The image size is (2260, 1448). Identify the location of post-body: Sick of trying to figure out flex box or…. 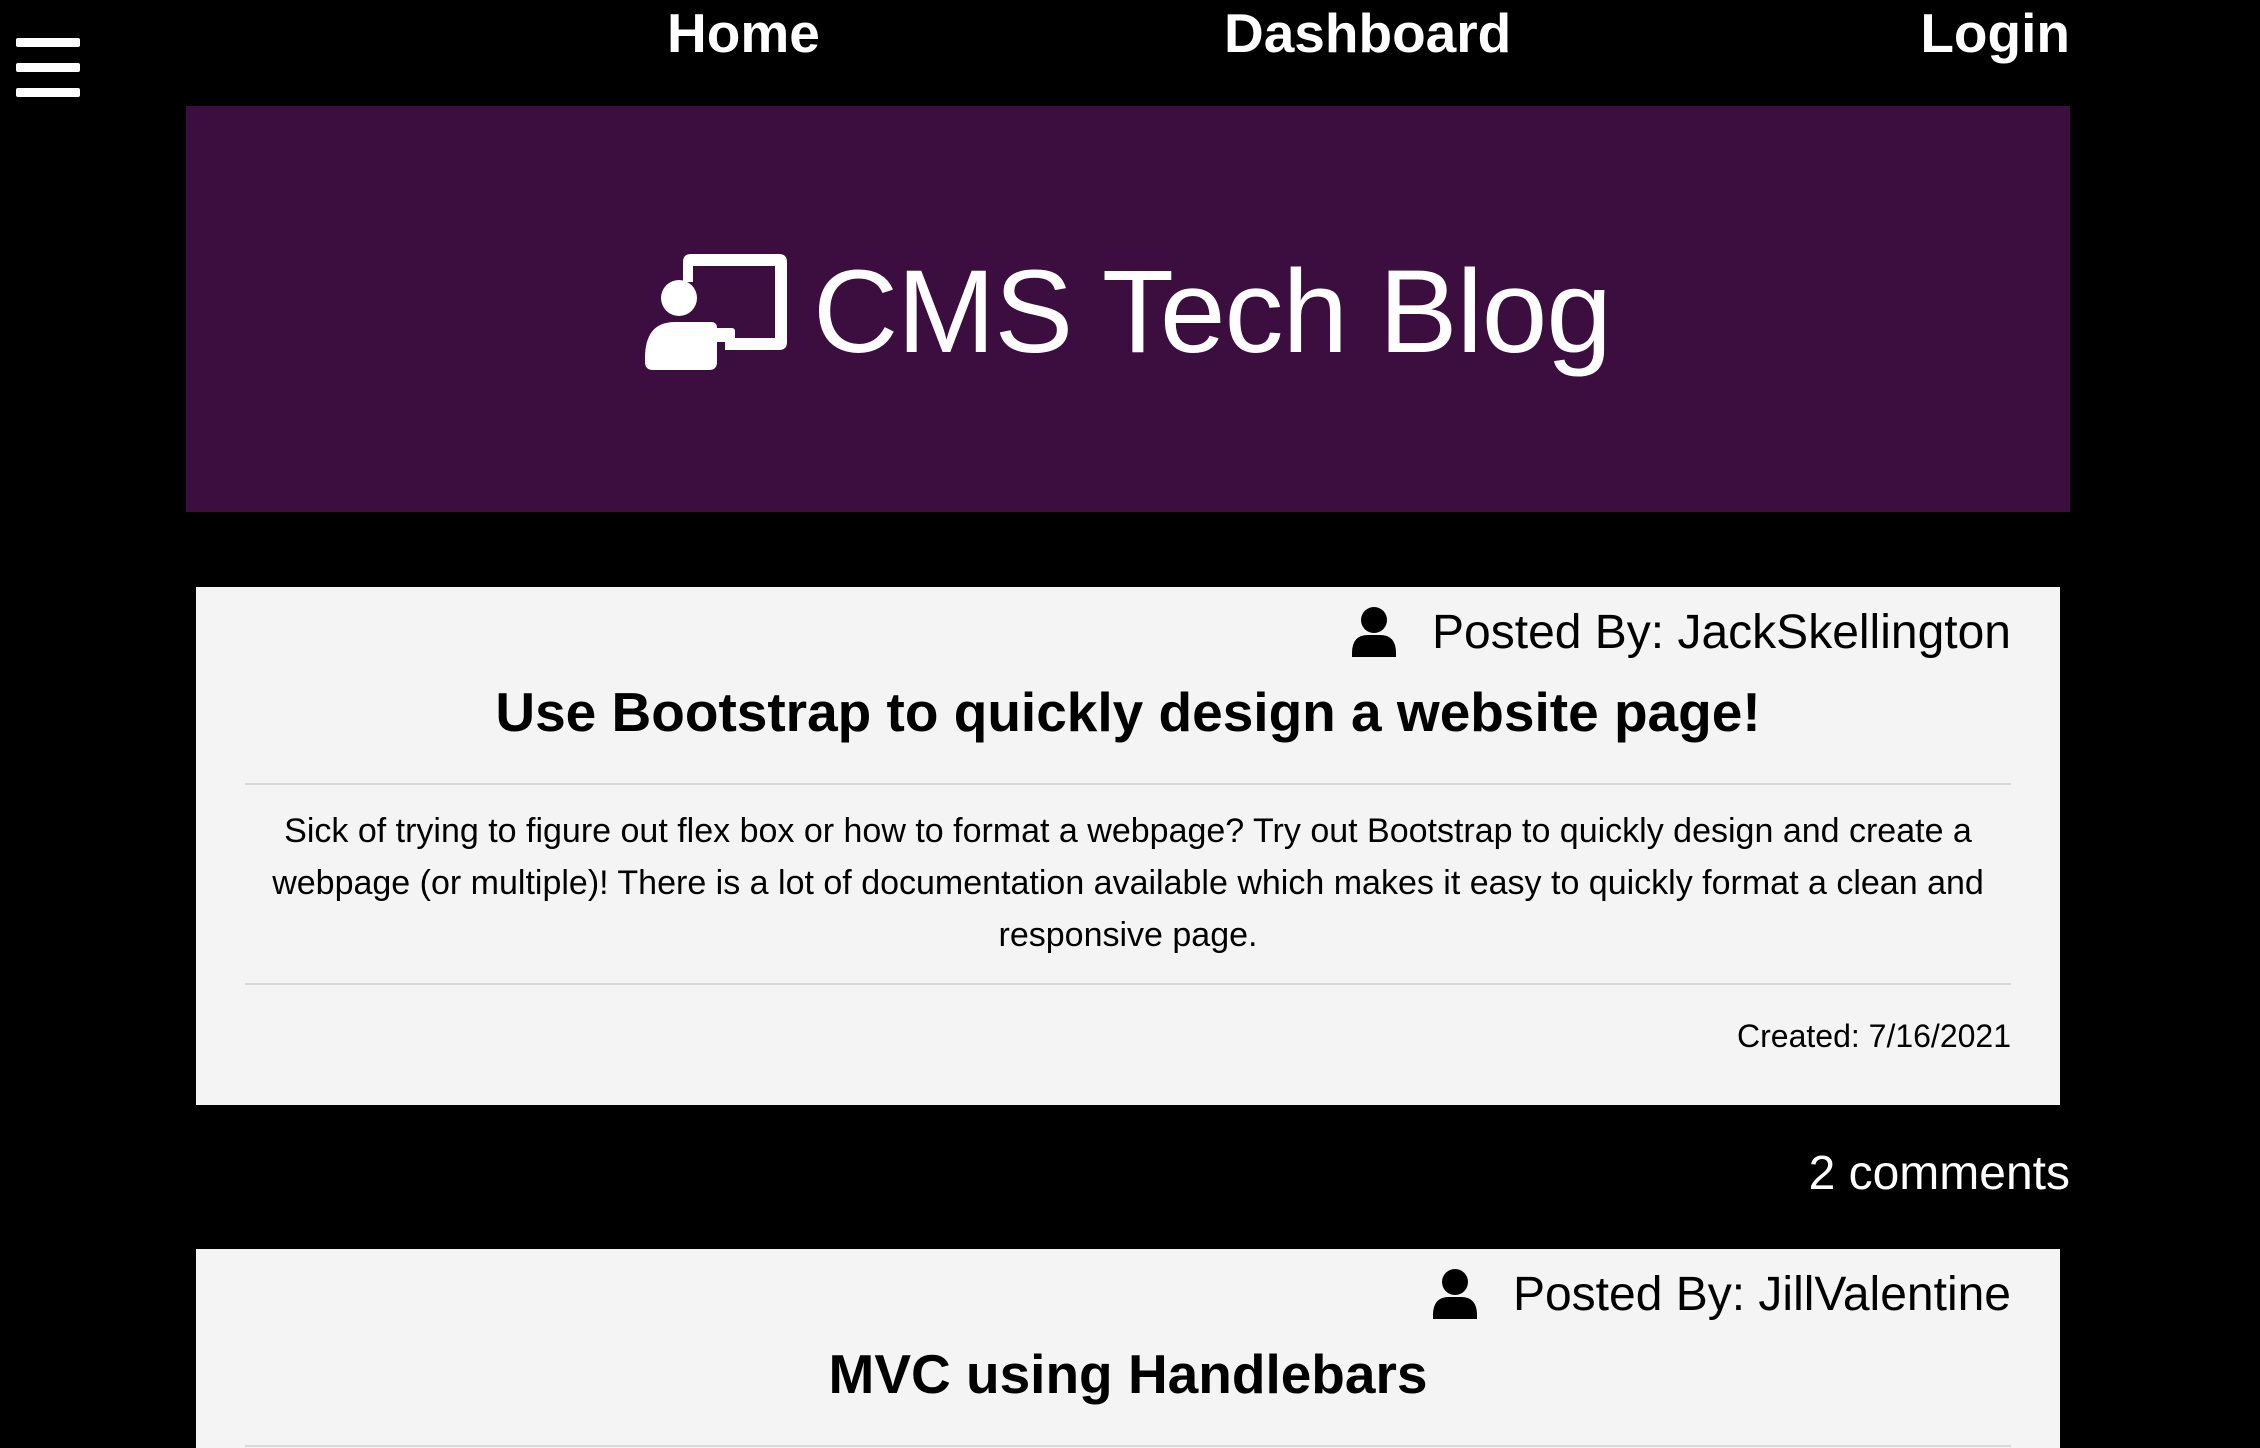
(1128, 883).